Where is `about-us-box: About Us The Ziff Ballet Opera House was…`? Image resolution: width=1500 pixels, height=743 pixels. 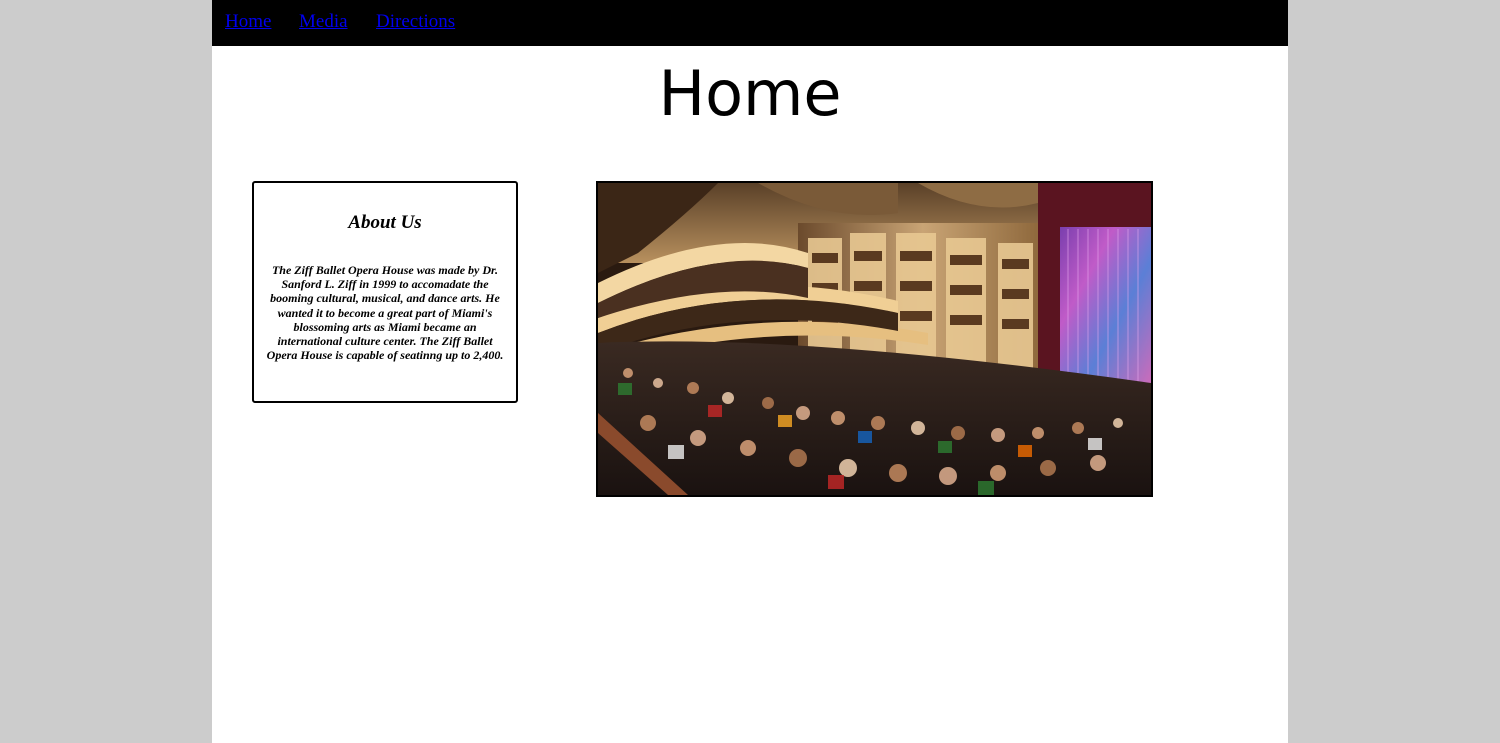
about-us-box: About Us The Ziff Ballet Opera House was… is located at coordinates (385, 292).